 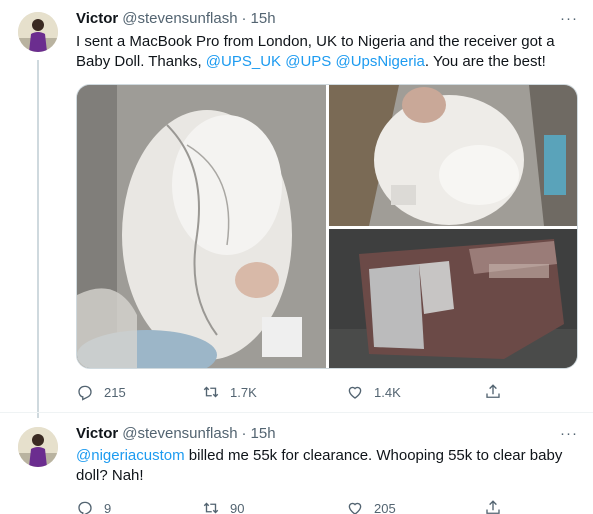 What do you see at coordinates (130, 455) in the screenshot?
I see `mention-link: @nigeriacustom` at bounding box center [130, 455].